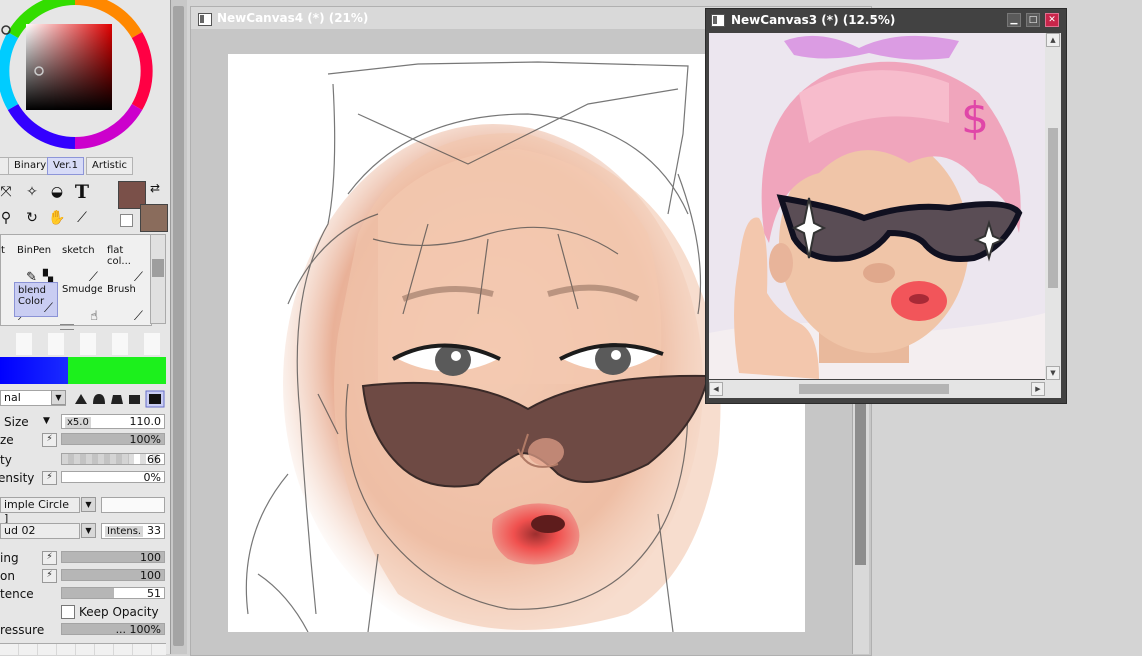 The width and height of the screenshot is (1142, 656). What do you see at coordinates (65, 166) in the screenshot?
I see `tab-ver1: Ver.1` at bounding box center [65, 166].